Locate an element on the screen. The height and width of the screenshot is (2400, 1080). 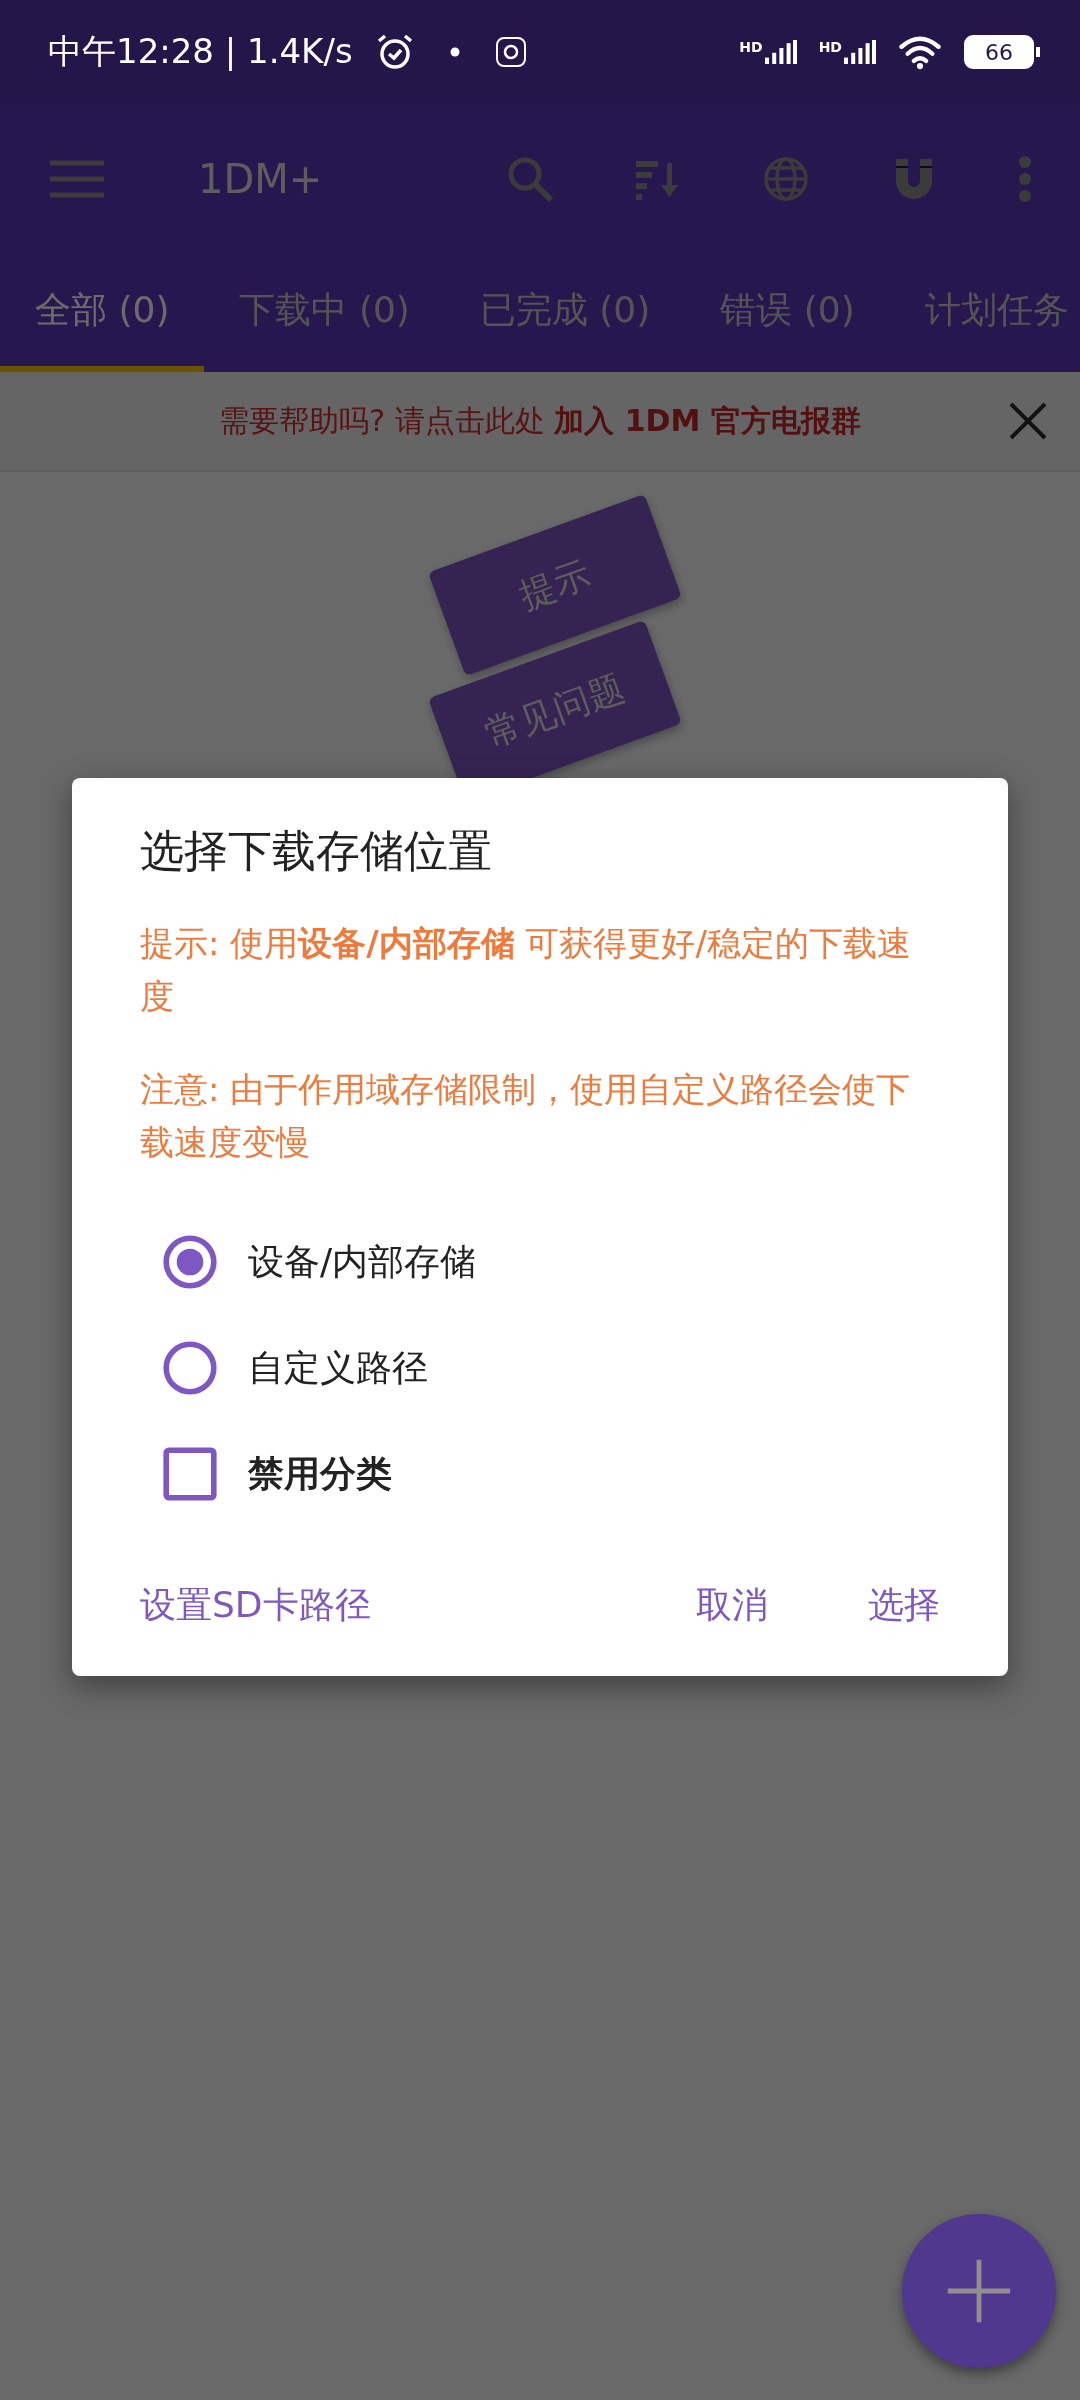
notification-icon is located at coordinates (454, 52).